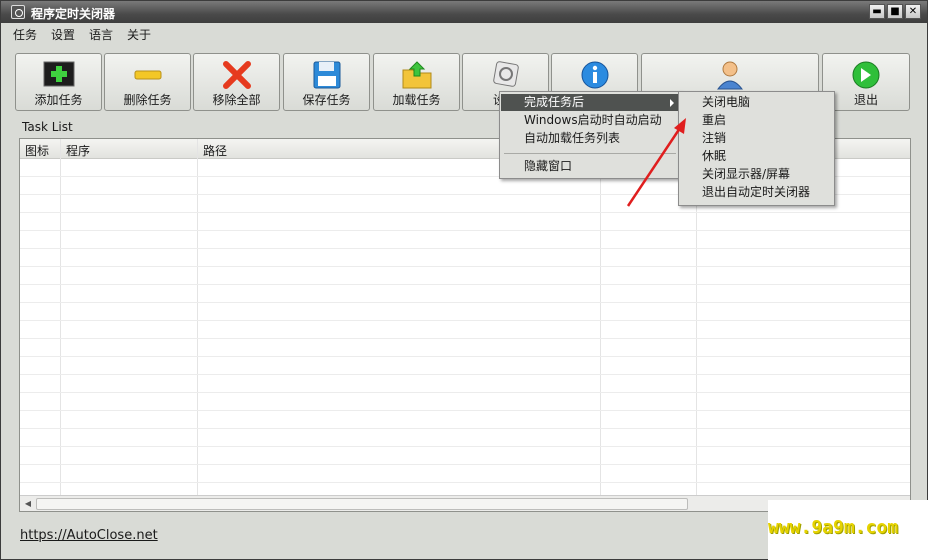 The width and height of the screenshot is (928, 560). I want to click on submenu-shutdown: 关闭电脑, so click(726, 102).